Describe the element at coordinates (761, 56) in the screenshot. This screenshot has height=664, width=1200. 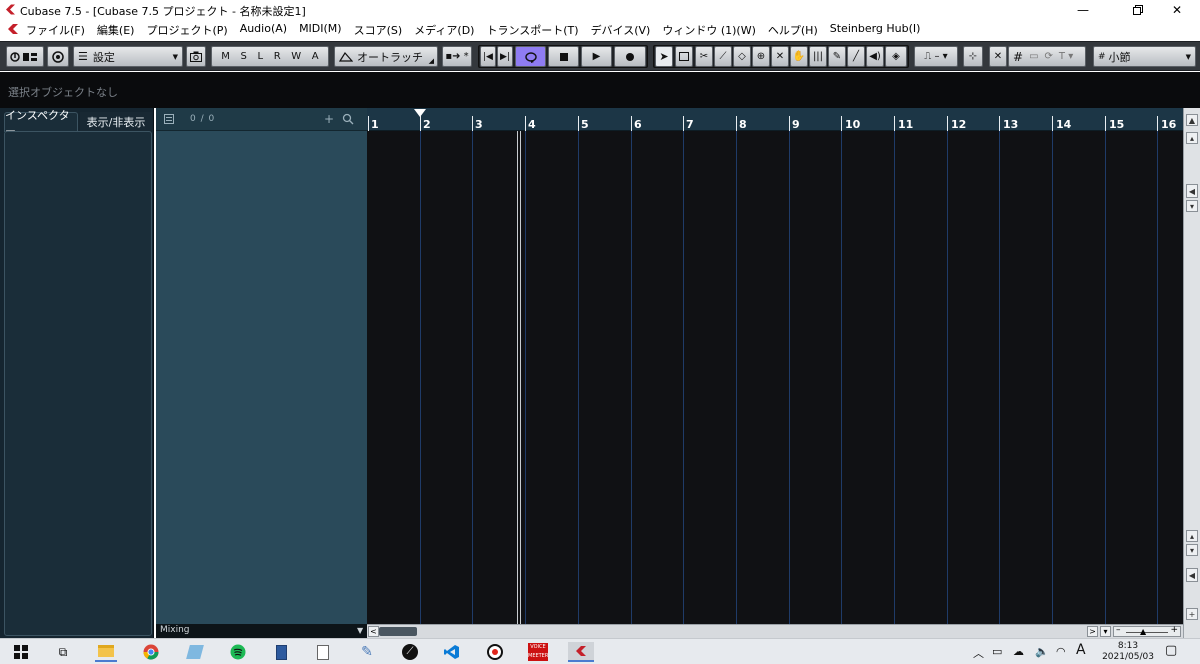
I see `zoom-tool: ⊕` at that location.